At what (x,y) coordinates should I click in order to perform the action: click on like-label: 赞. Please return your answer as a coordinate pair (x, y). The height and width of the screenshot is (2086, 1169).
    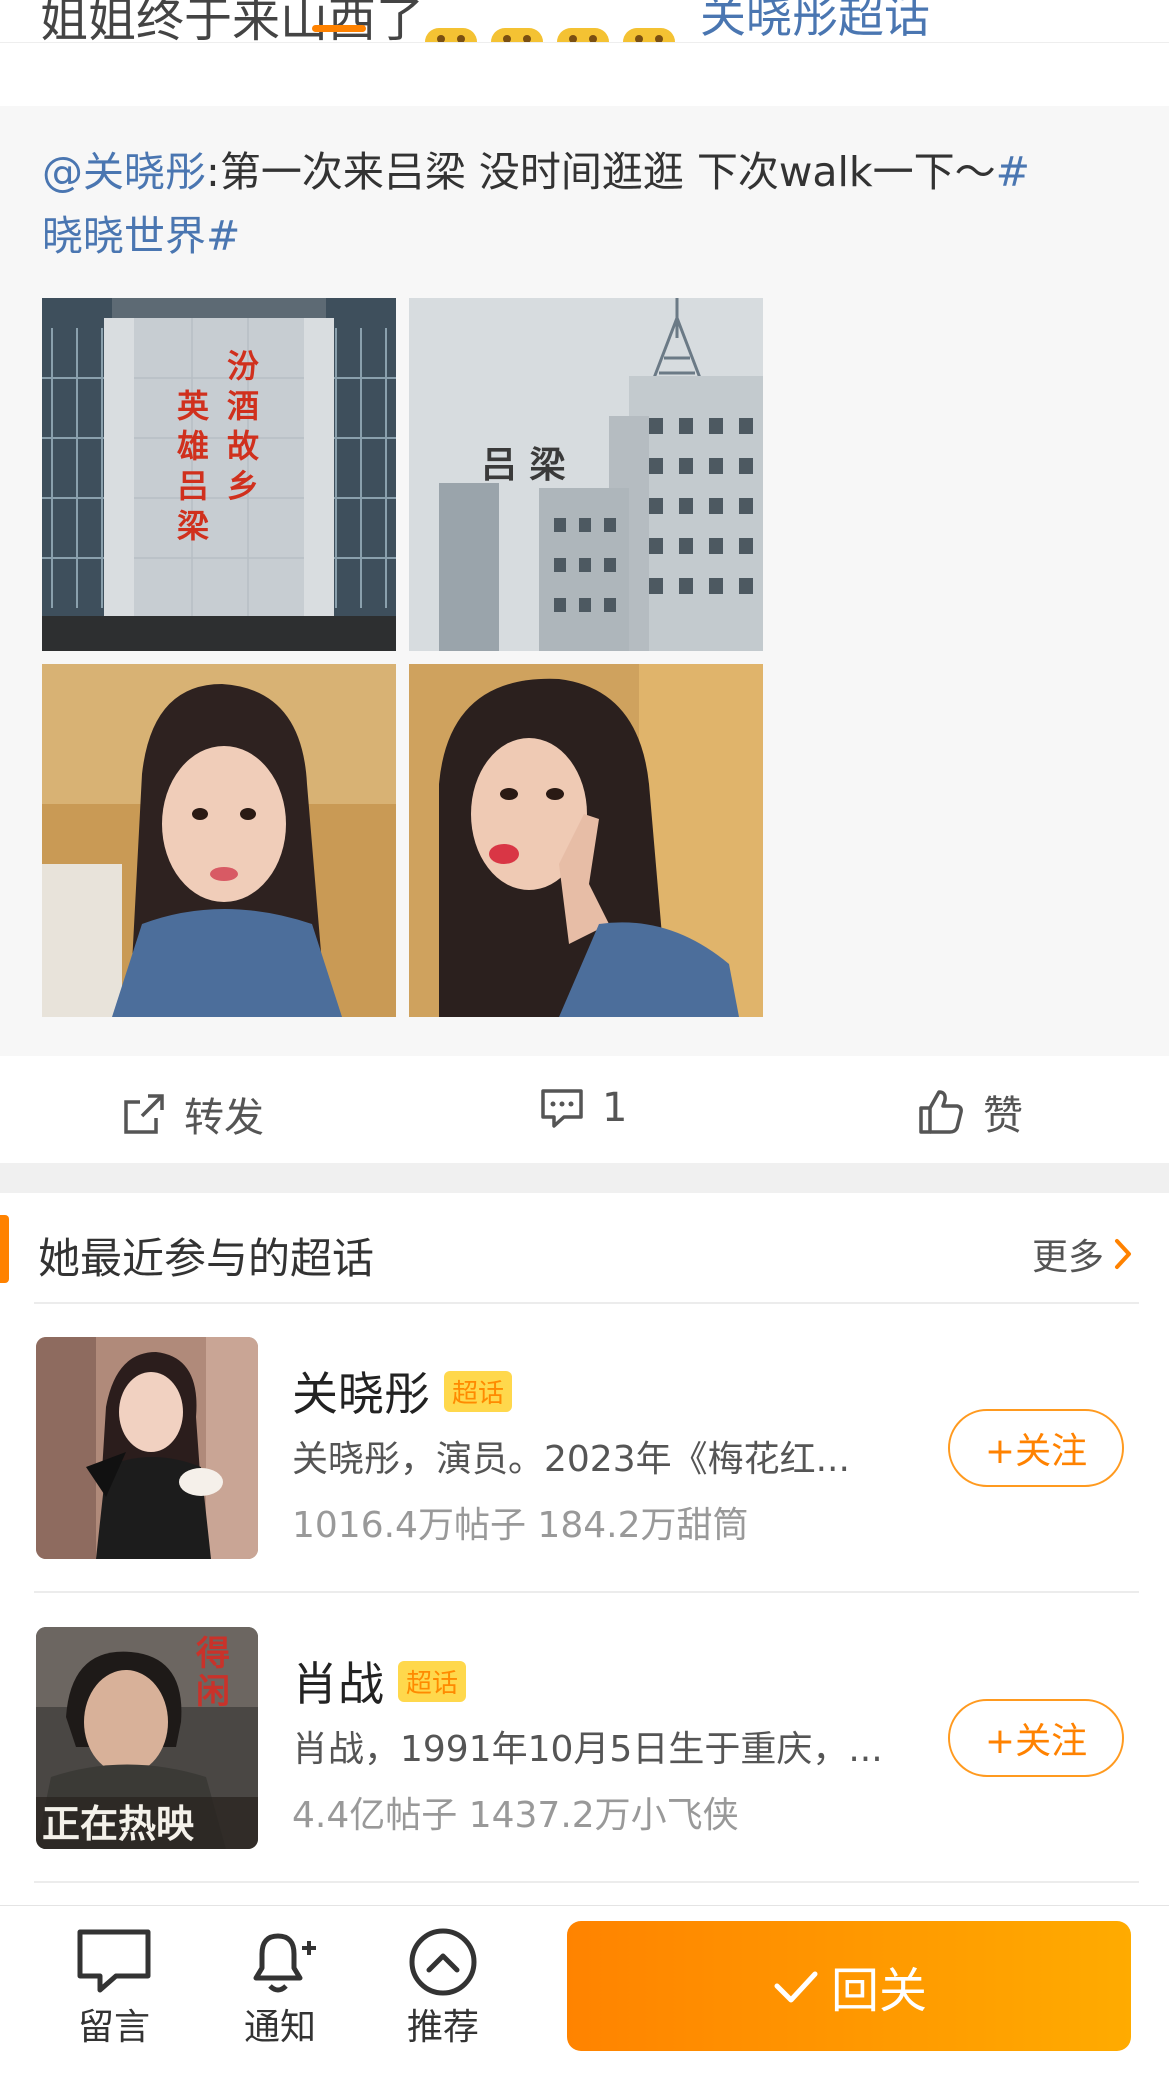
    Looking at the image, I should click on (1003, 1116).